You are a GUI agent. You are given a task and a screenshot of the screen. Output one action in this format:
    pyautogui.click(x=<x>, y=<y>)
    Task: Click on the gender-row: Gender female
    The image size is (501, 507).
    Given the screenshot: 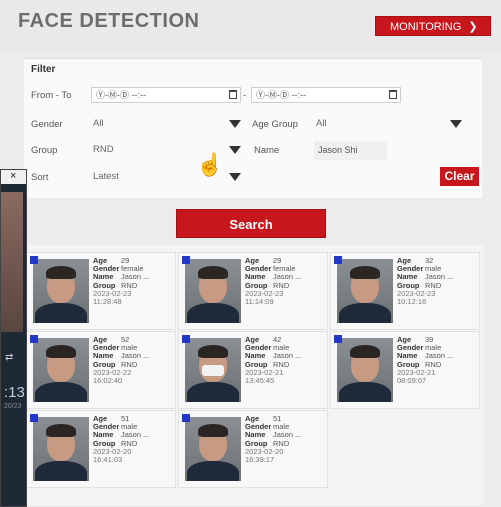 What is the action you would take?
    pyautogui.click(x=286, y=269)
    